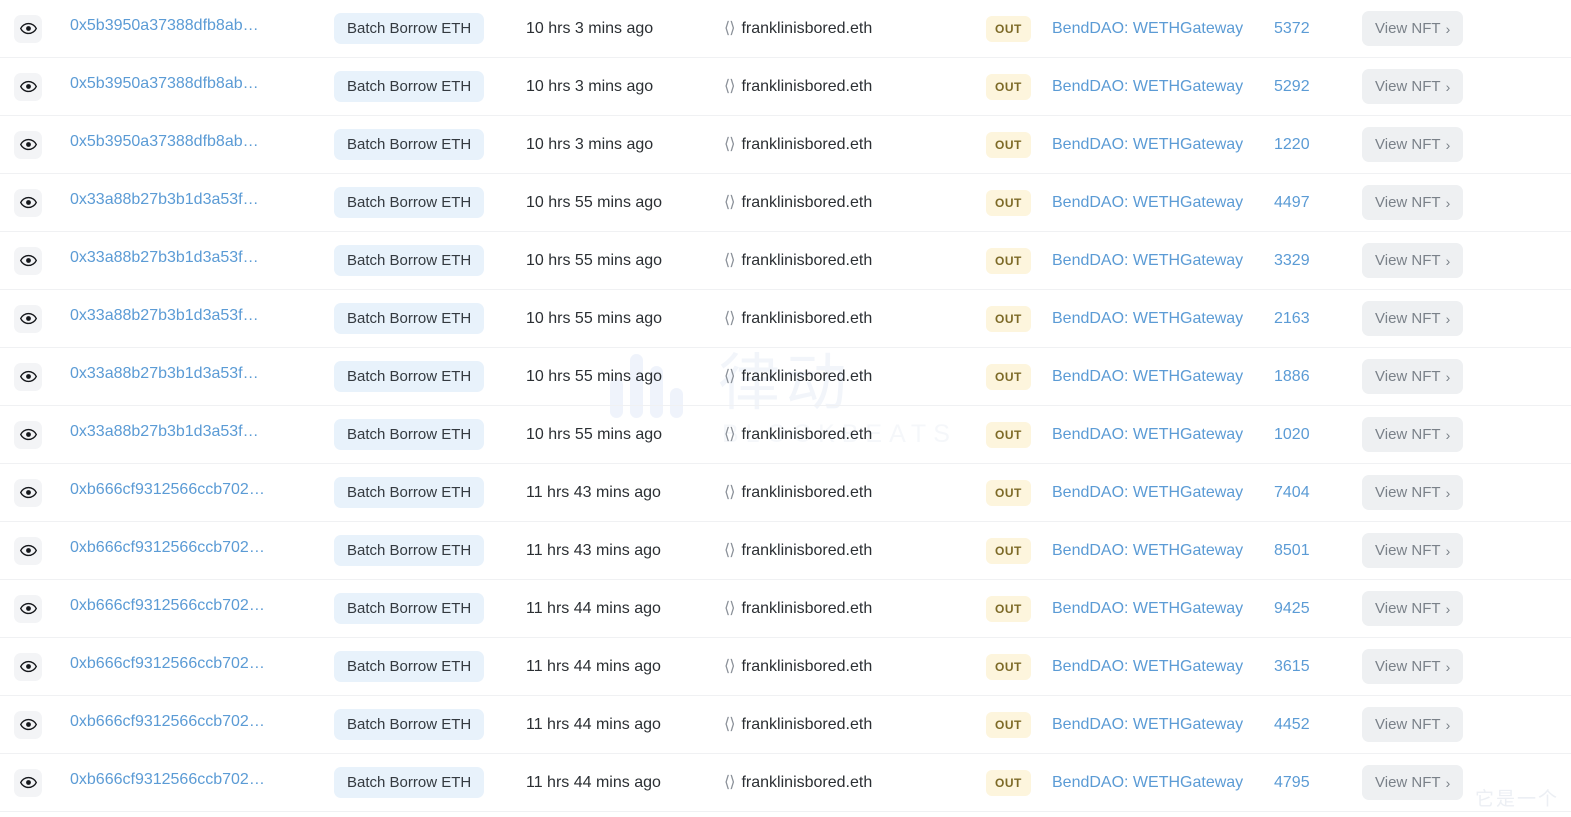 The height and width of the screenshot is (817, 1571). What do you see at coordinates (1292, 492) in the screenshot?
I see `token-id-link: 7404` at bounding box center [1292, 492].